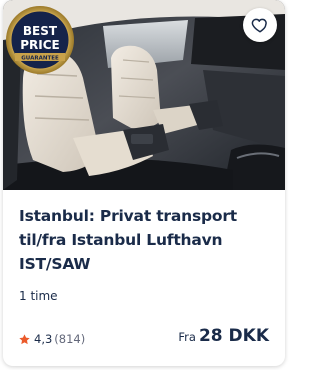 This screenshot has width=320, height=370. I want to click on review-count: (814), so click(70, 339).